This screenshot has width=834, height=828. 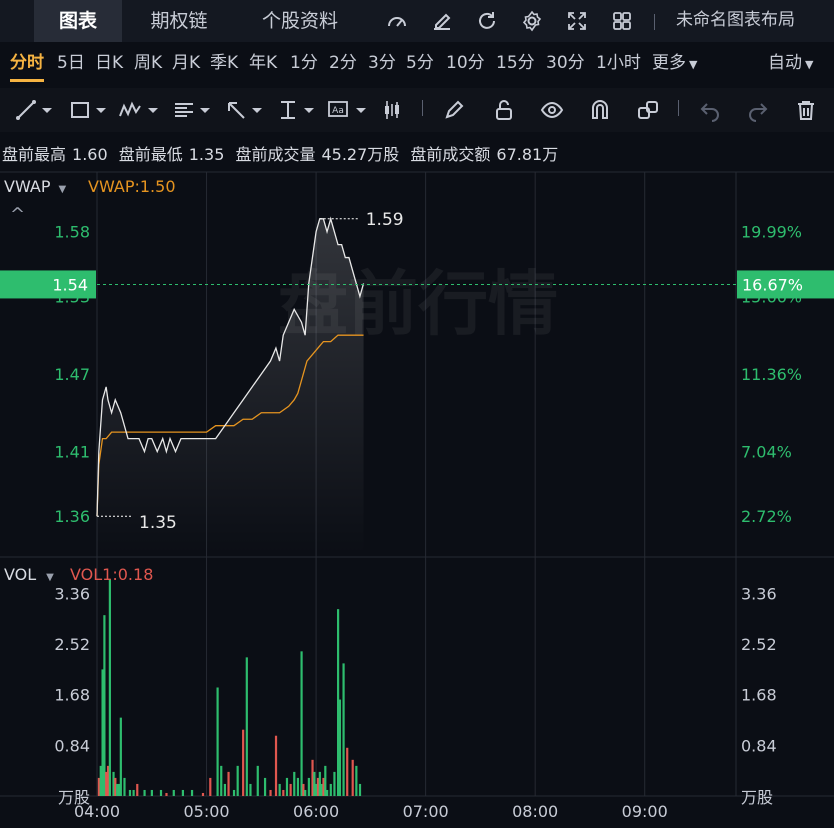 I want to click on trash-icon, so click(x=806, y=110).